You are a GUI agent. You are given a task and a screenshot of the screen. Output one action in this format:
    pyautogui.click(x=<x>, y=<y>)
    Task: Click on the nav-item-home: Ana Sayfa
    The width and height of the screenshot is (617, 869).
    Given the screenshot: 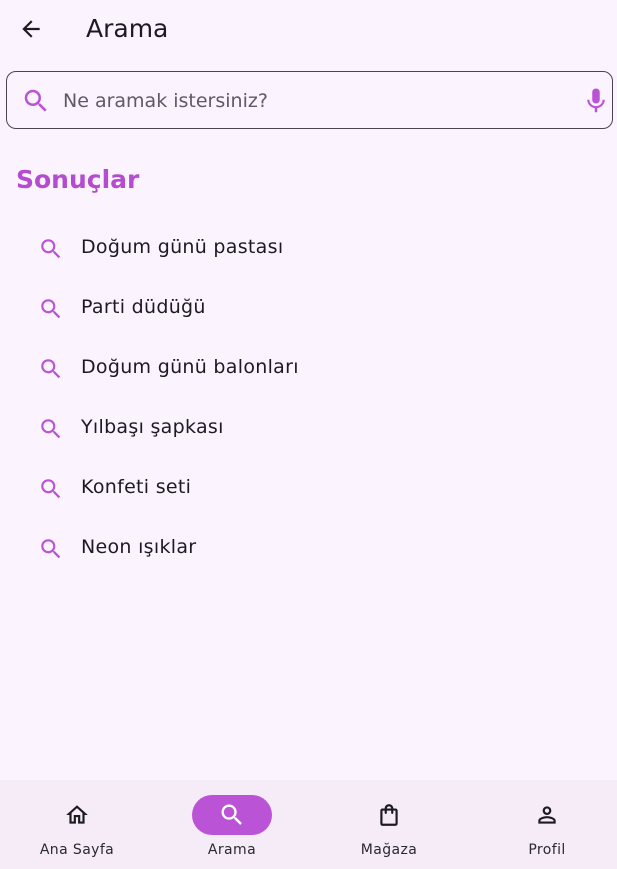 What is the action you would take?
    pyautogui.click(x=77, y=824)
    